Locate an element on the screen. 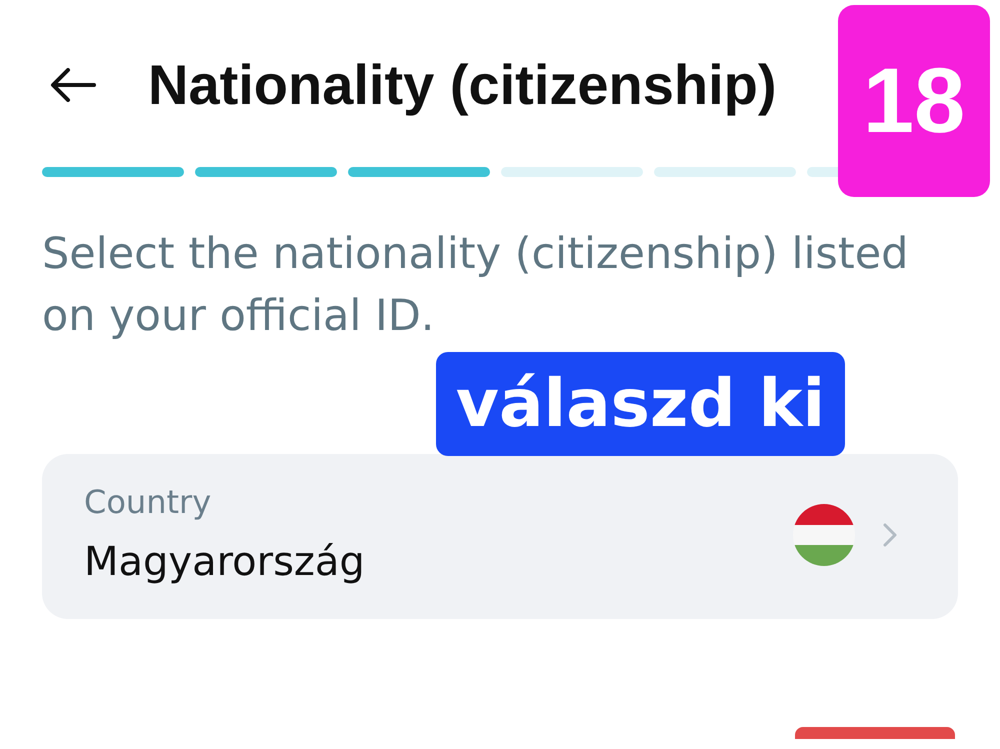  flag-icon is located at coordinates (824, 535).